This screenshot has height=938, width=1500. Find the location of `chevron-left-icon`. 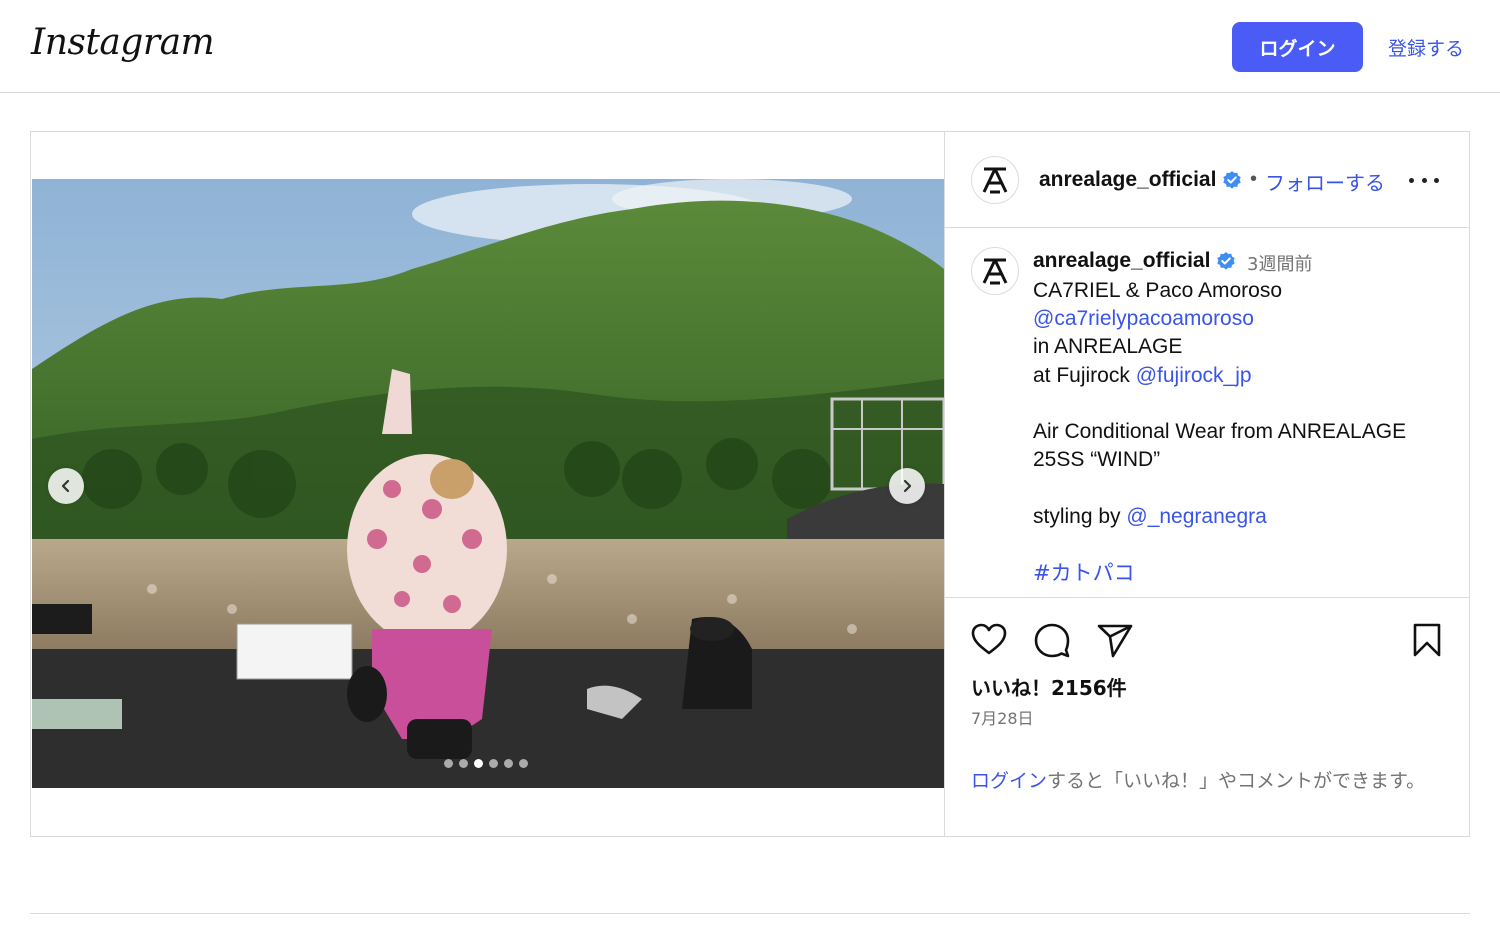

chevron-left-icon is located at coordinates (65, 486).